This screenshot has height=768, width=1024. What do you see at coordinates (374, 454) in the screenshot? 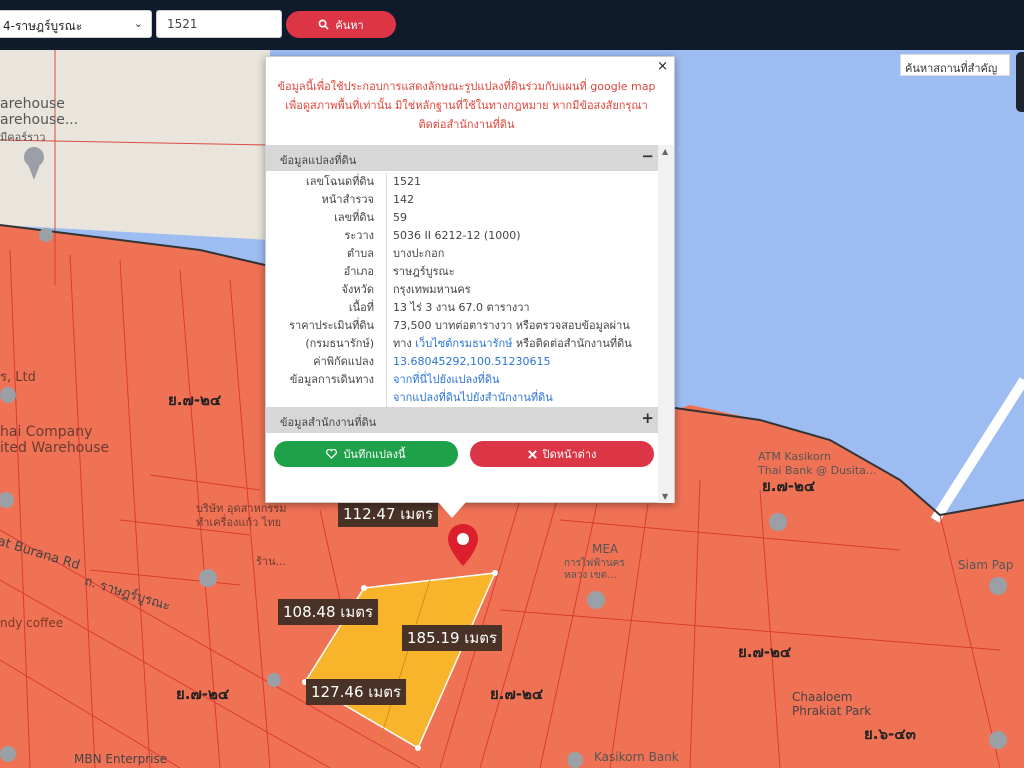
I see `save-parcel-label: บันทึกแปลงนี้` at bounding box center [374, 454].